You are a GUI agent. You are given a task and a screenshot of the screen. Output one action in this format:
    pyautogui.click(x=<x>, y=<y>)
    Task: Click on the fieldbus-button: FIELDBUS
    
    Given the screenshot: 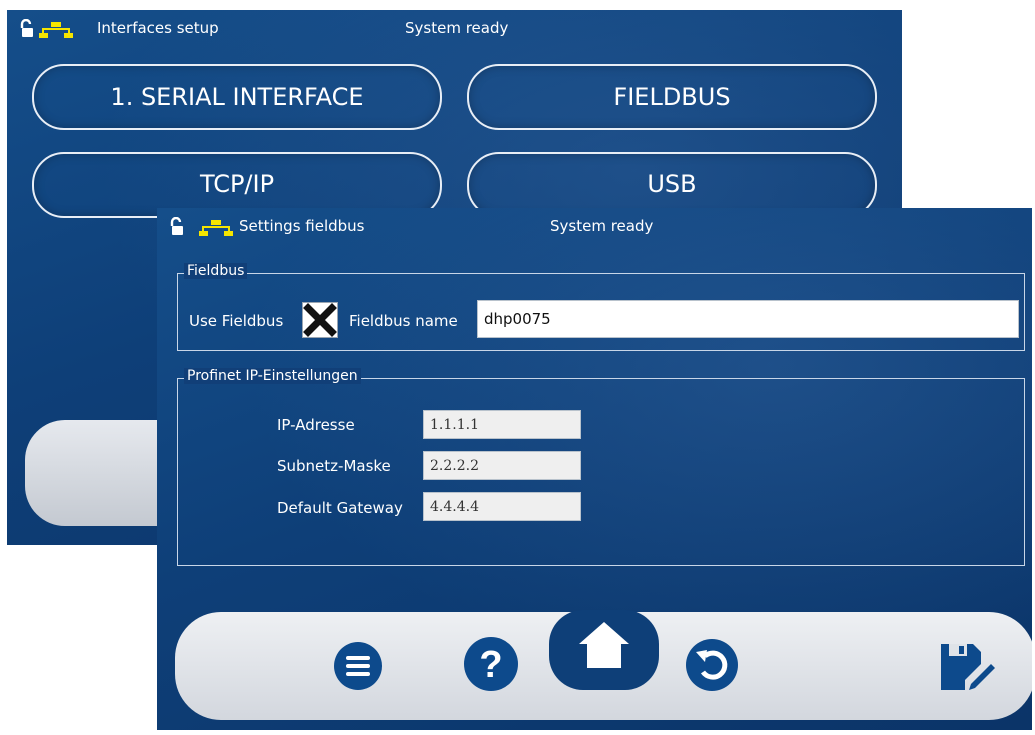 What is the action you would take?
    pyautogui.click(x=672, y=97)
    